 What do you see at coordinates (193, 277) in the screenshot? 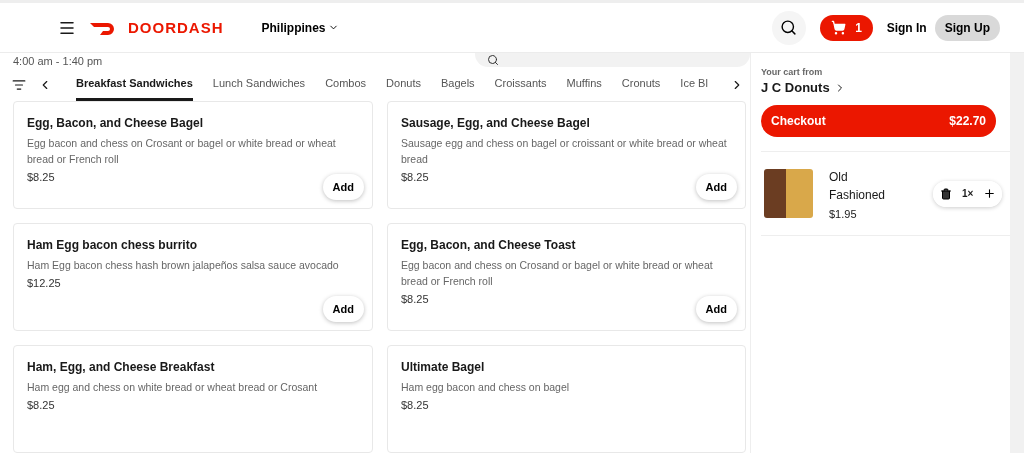
I see `menu-item-card: Ham Egg bacon chess burrito Ham Egg bacon chess hash brown jalapeños salsa sauce avocado $12.25 Add` at bounding box center [193, 277].